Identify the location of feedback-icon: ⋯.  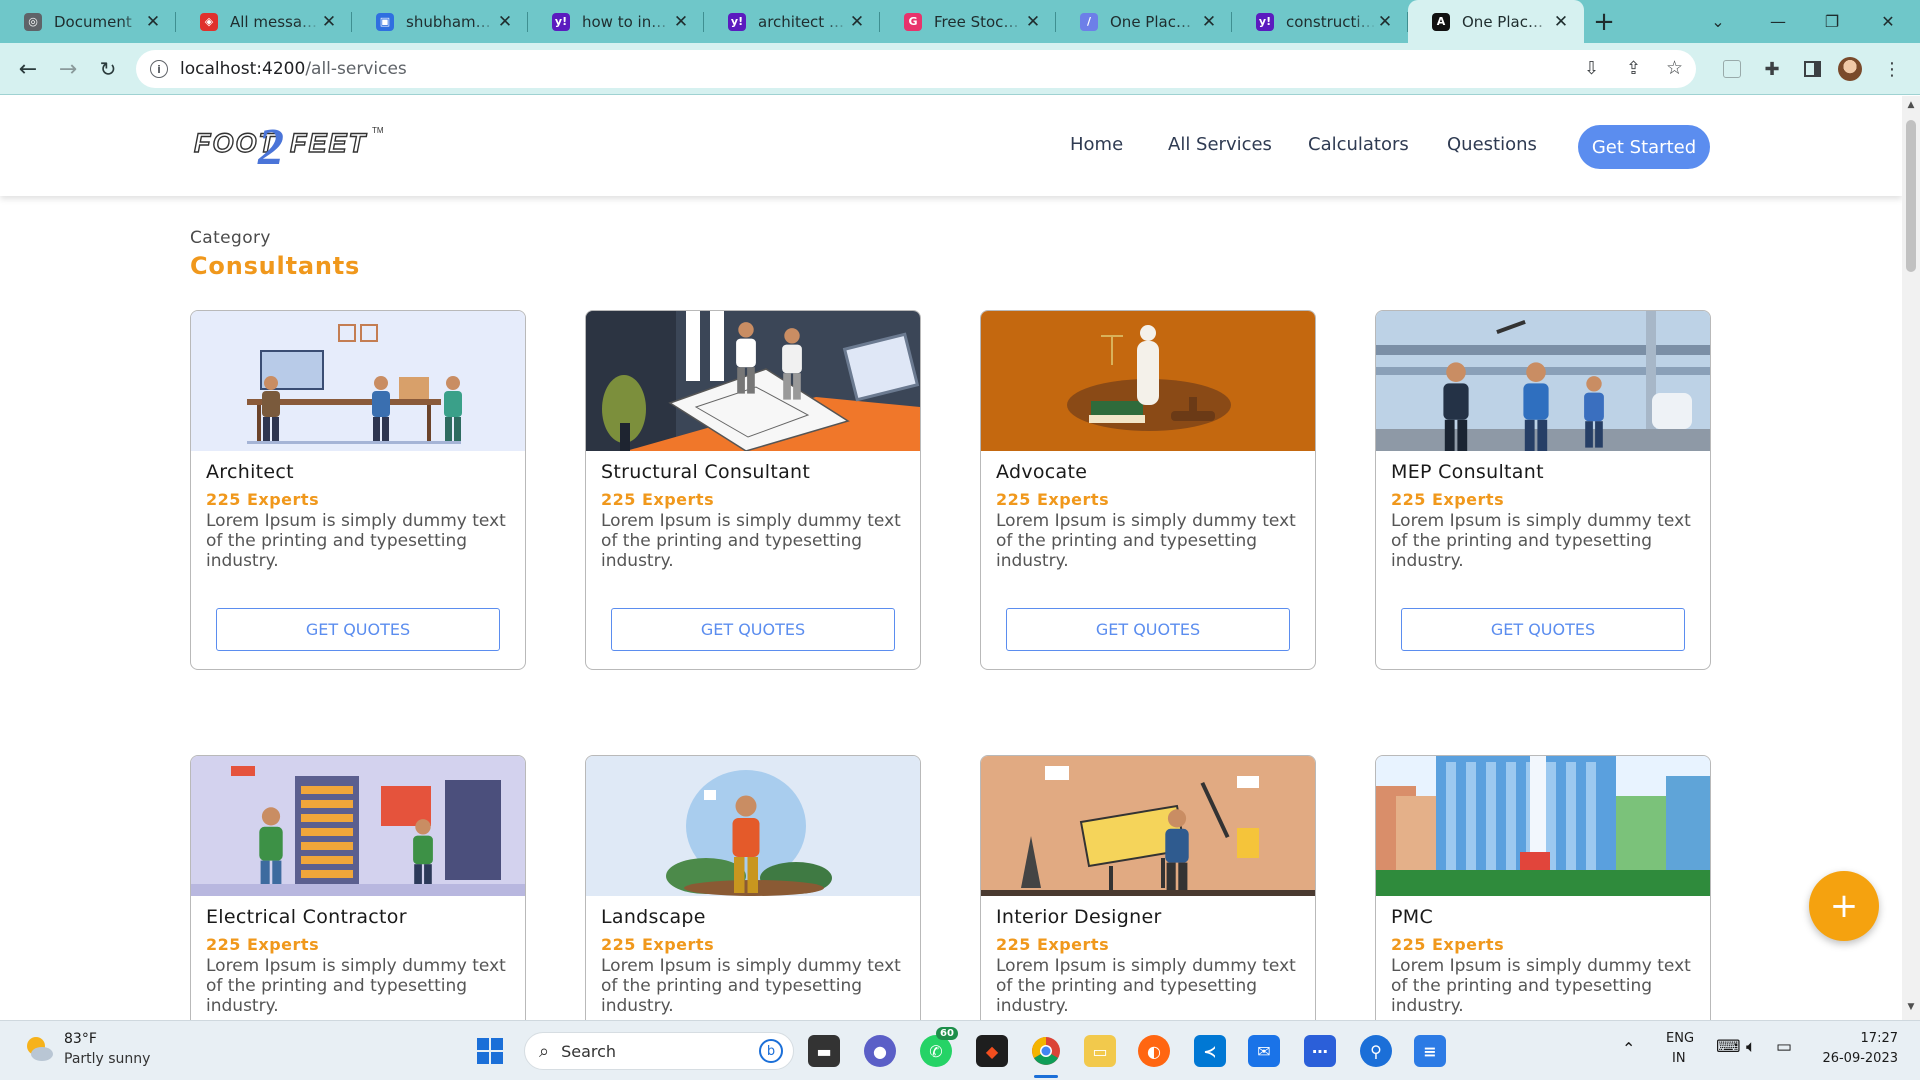
(1320, 1051).